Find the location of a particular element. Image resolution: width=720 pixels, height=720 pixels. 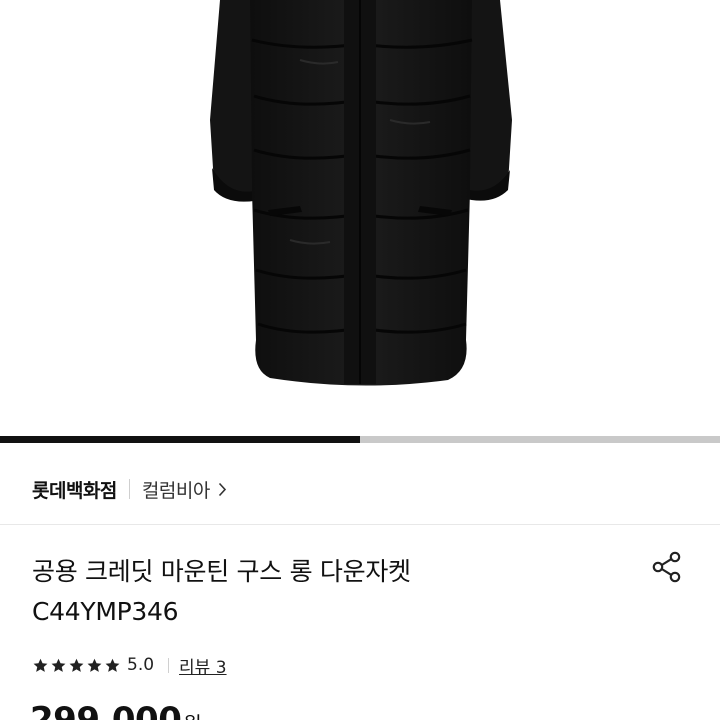

rating-divider is located at coordinates (169, 665).